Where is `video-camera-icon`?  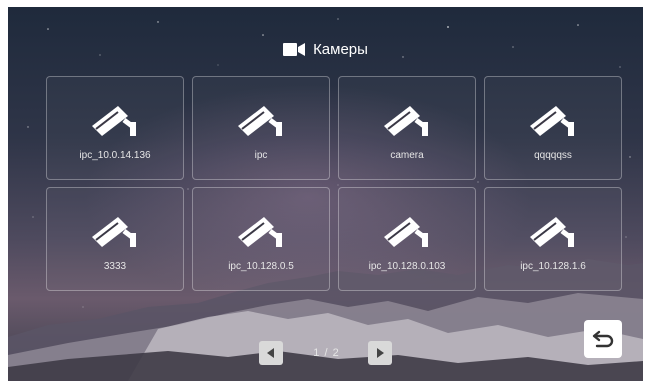
video-camera-icon is located at coordinates (294, 49).